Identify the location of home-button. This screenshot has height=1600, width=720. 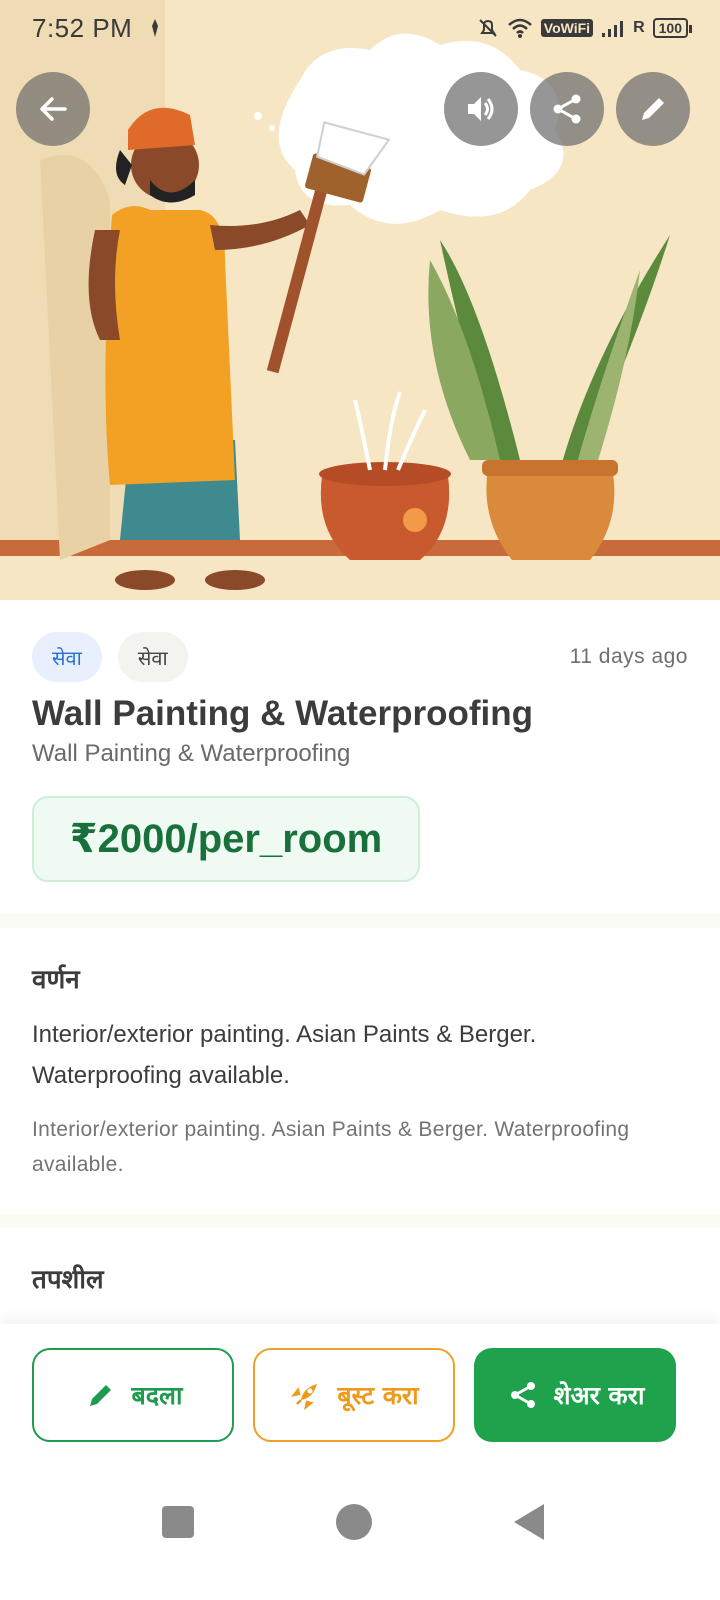
(354, 1522).